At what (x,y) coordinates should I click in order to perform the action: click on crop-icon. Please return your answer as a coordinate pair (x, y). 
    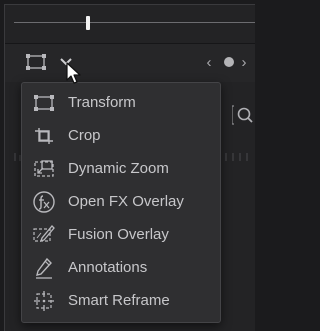
    Looking at the image, I should click on (44, 136).